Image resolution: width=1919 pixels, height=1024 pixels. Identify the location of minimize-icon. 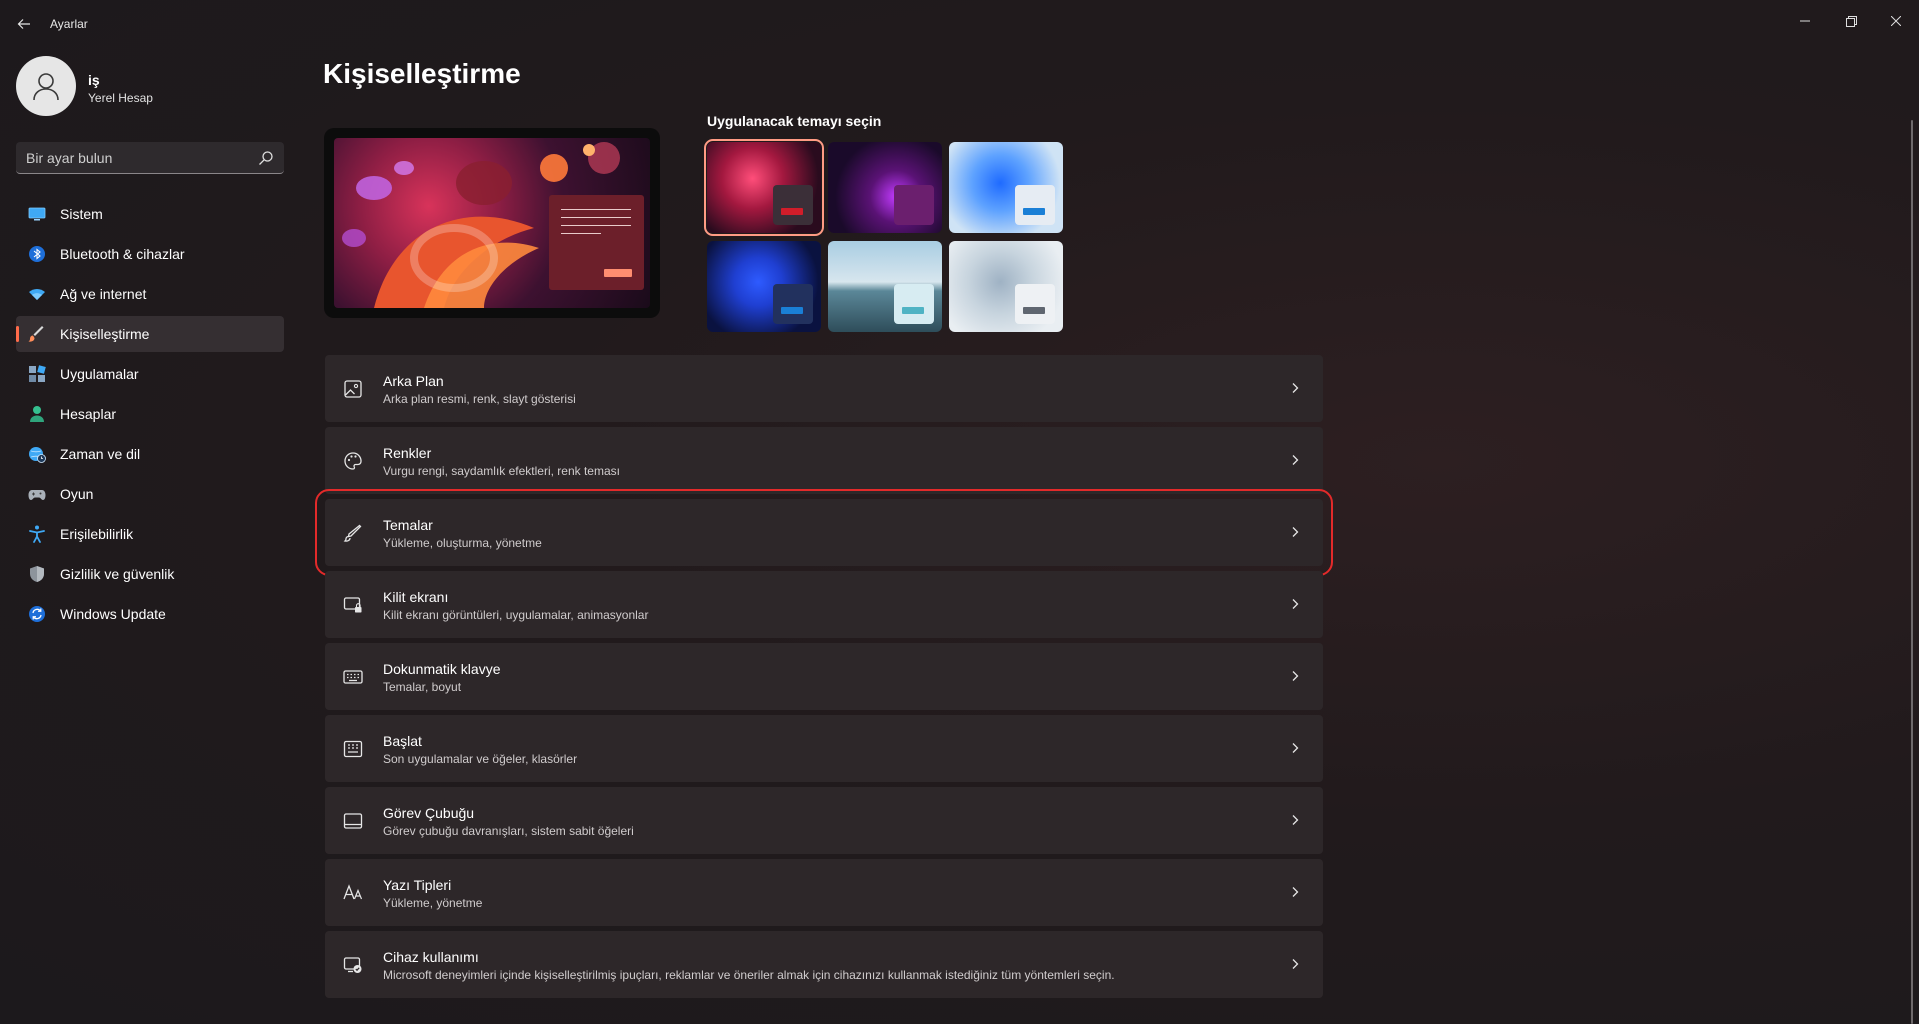
(1805, 21).